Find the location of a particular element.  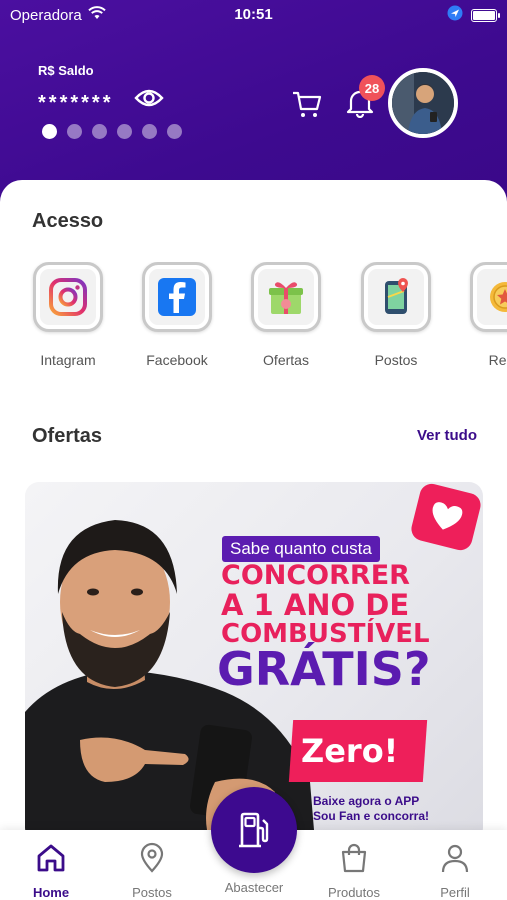

nav-label: Perfil is located at coordinates (455, 892).